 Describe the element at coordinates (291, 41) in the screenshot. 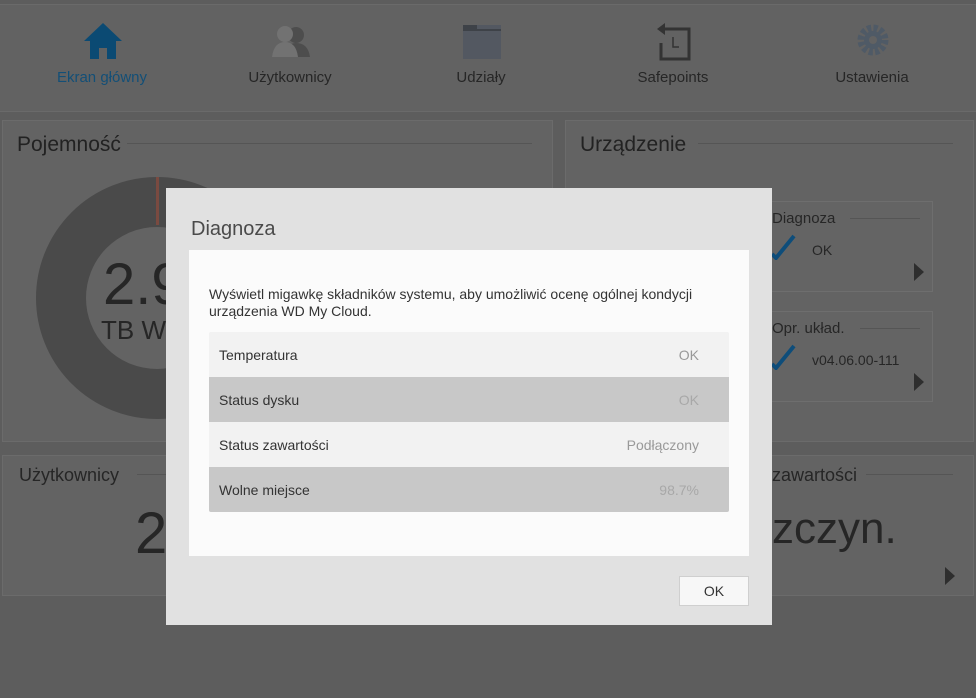

I see `users-icon` at that location.